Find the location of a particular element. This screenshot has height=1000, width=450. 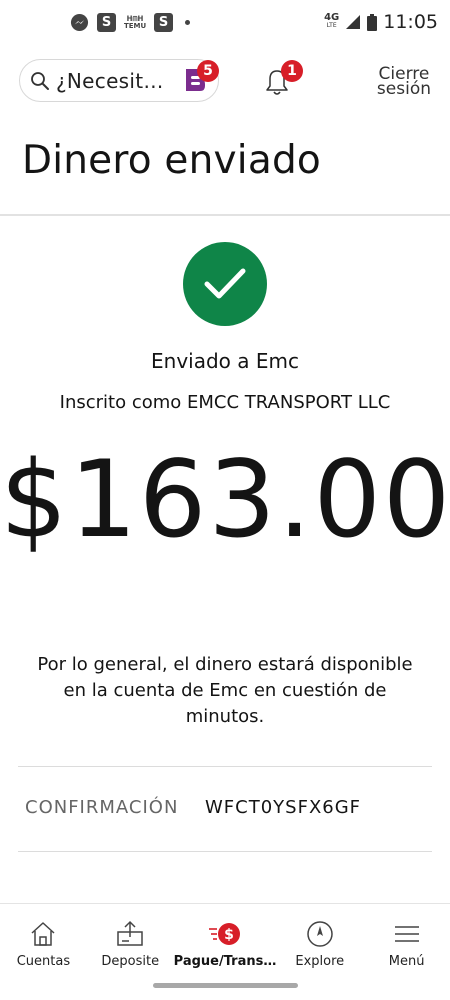

signout-button: Cierre sesión is located at coordinates (403, 82).